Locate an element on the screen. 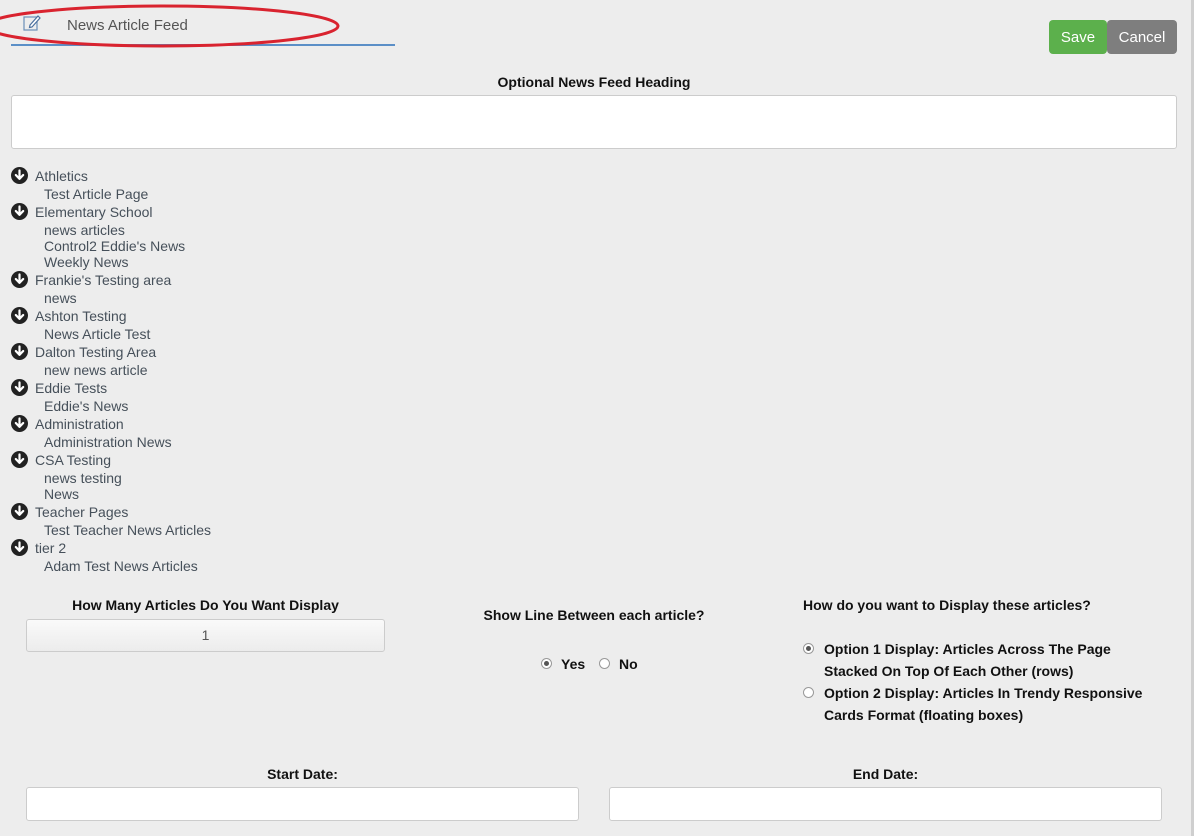 This screenshot has width=1194, height=836. line-no-label: No is located at coordinates (628, 664).